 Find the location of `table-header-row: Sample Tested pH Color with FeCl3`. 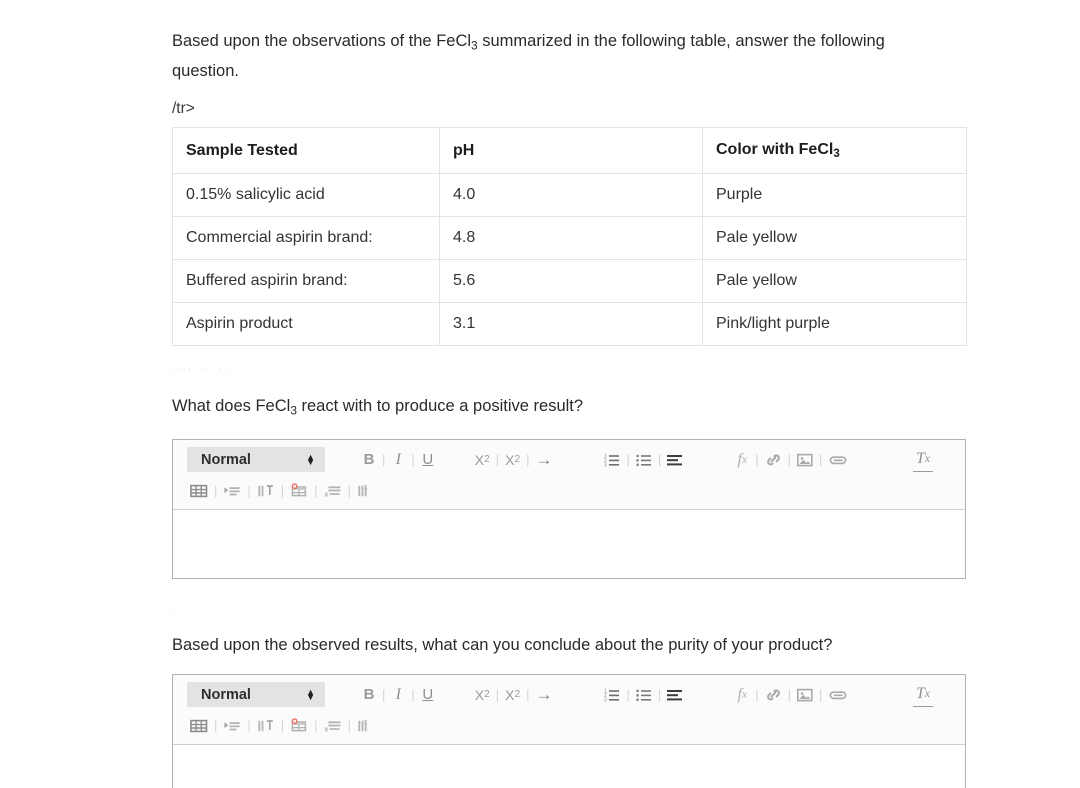

table-header-row: Sample Tested pH Color with FeCl3 is located at coordinates (569, 151).